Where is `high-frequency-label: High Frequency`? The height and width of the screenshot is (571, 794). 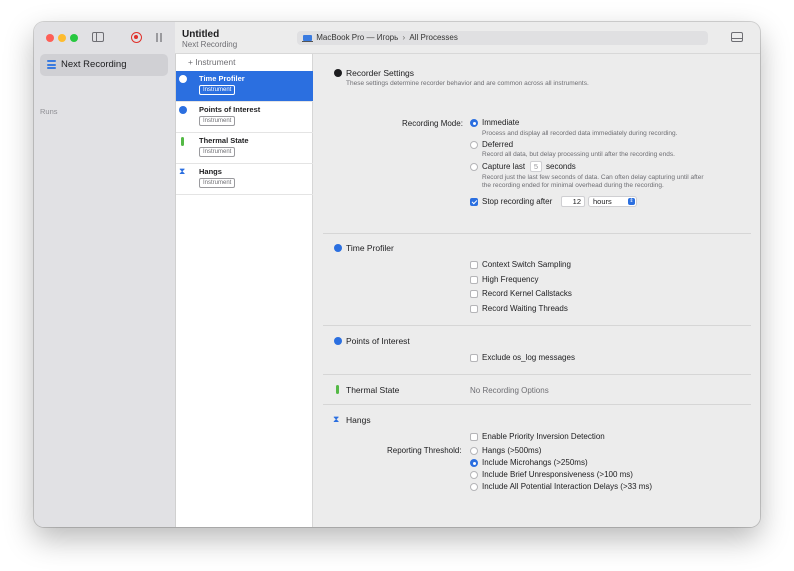 high-frequency-label: High Frequency is located at coordinates (510, 279).